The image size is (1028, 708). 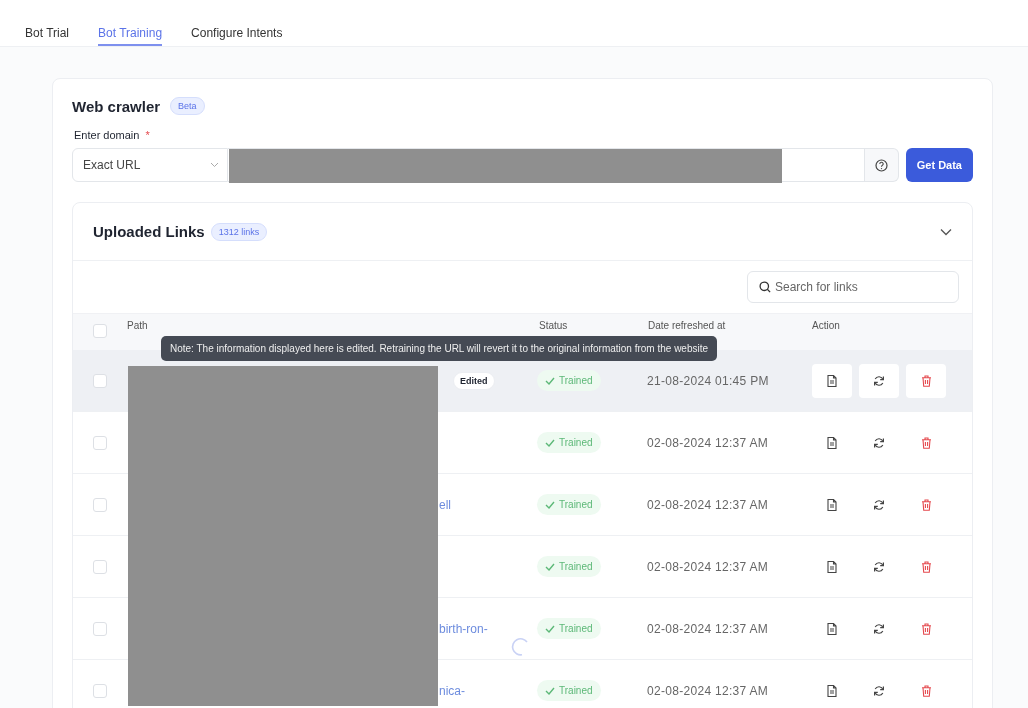 I want to click on help-button, so click(x=881, y=165).